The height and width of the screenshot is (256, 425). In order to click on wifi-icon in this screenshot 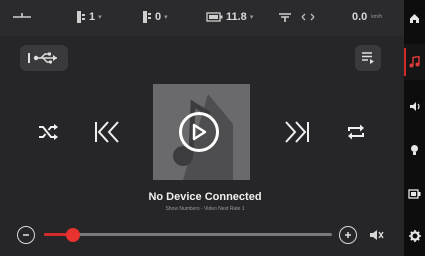, I will do `click(285, 17)`.